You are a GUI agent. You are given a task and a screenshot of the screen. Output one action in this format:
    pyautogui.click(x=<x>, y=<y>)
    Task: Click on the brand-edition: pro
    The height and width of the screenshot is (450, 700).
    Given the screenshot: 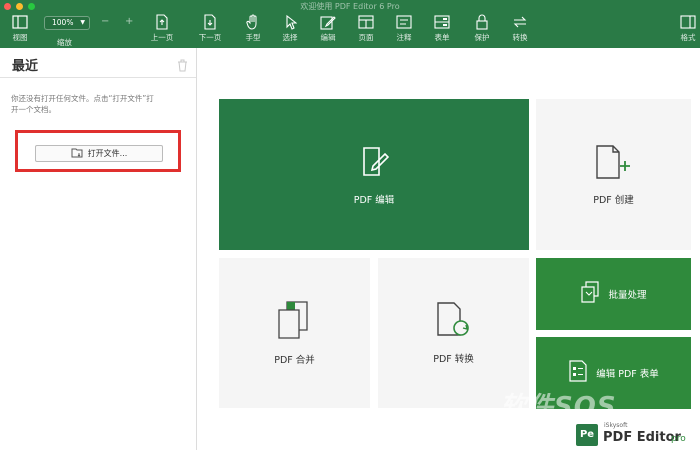 What is the action you would take?
    pyautogui.click(x=678, y=439)
    